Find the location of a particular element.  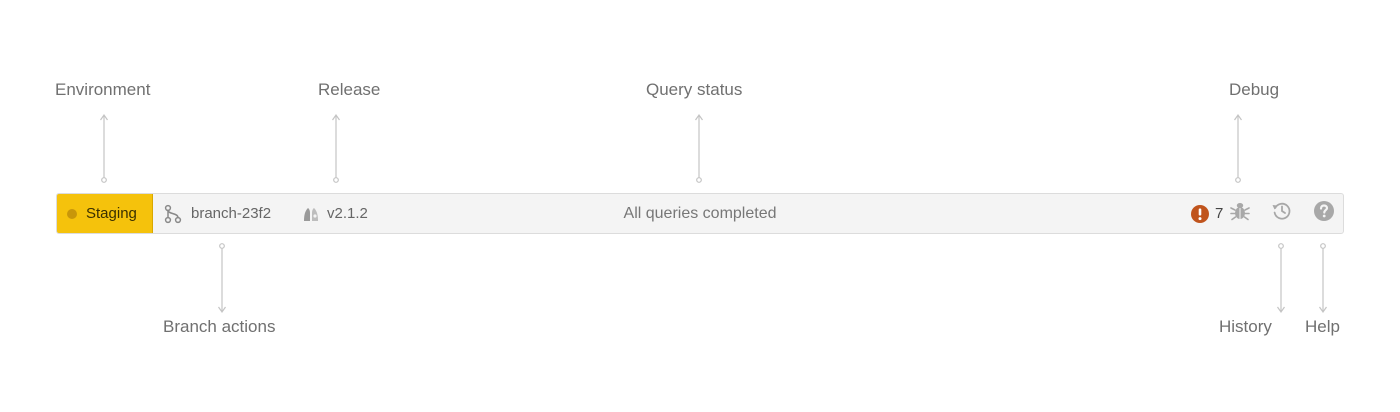

error-indicator: 7 is located at coordinates (1206, 213).